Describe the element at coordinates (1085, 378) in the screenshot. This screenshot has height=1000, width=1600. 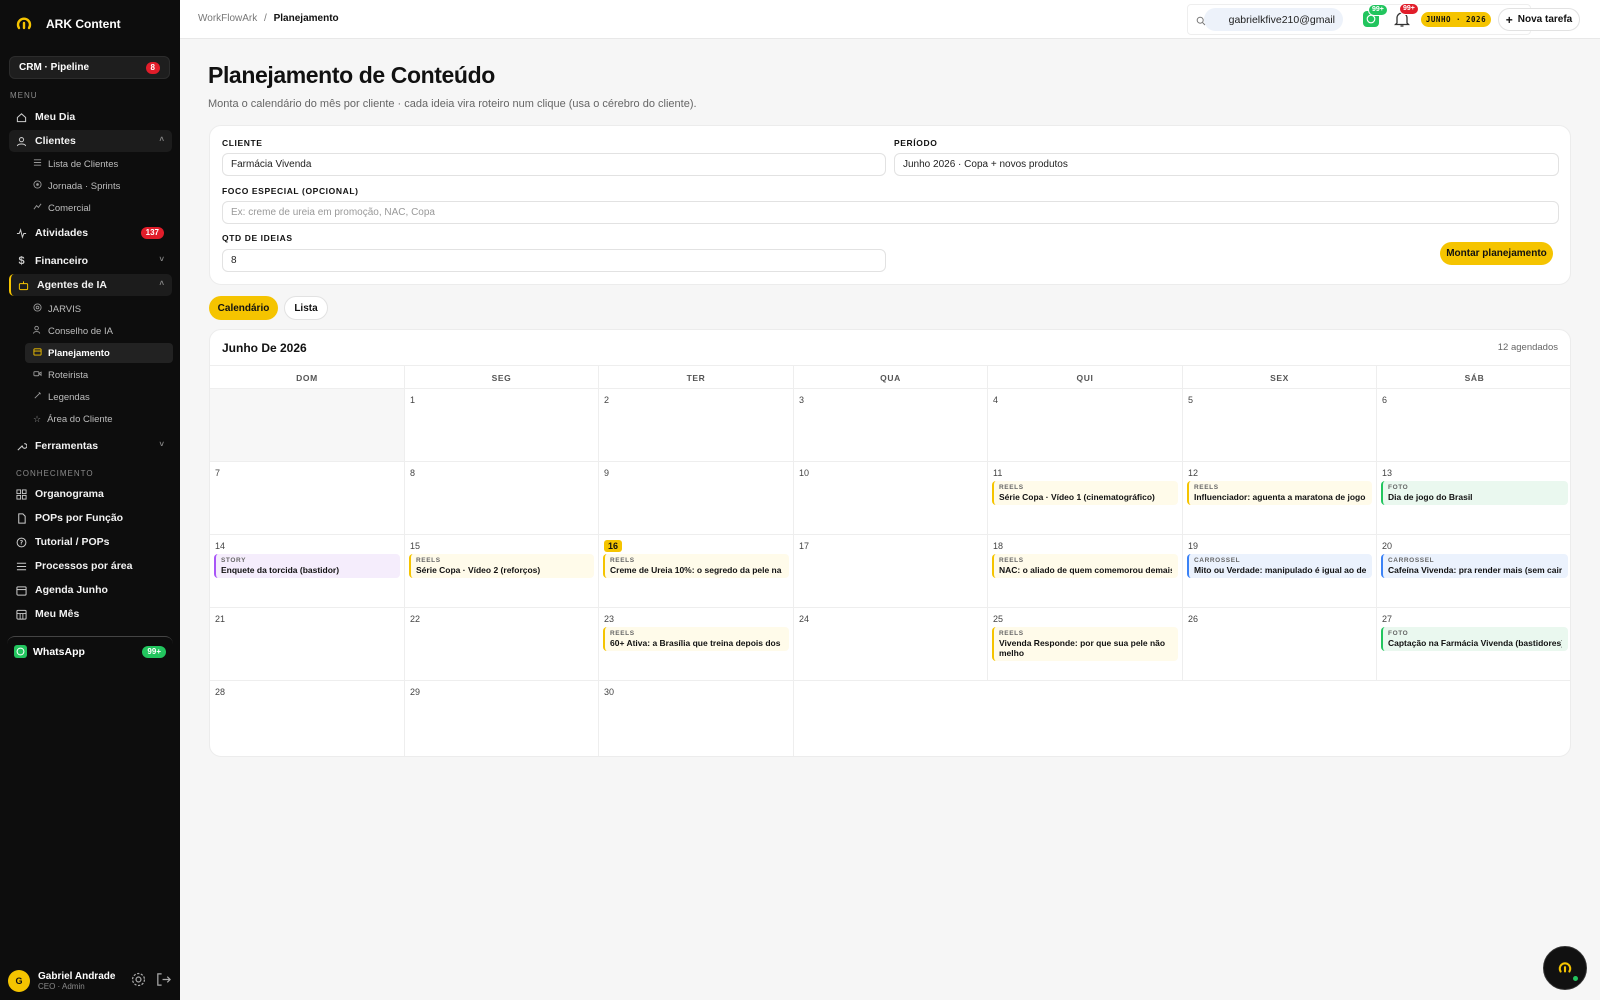
I see `weekday-label: QUI` at that location.